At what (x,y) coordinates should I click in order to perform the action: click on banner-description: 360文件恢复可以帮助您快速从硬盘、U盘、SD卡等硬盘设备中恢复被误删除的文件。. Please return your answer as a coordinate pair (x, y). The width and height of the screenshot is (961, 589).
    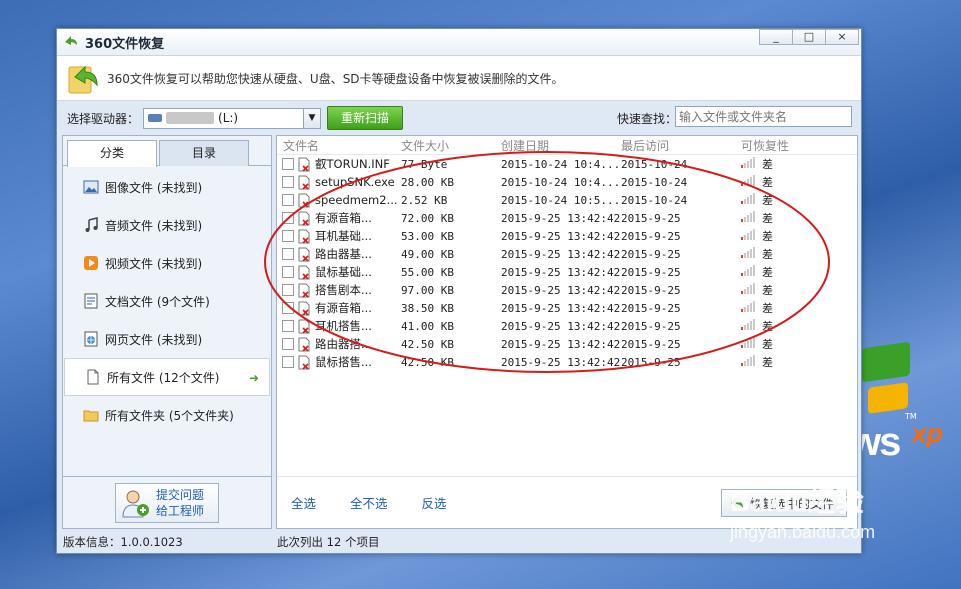
    Looking at the image, I should click on (335, 78).